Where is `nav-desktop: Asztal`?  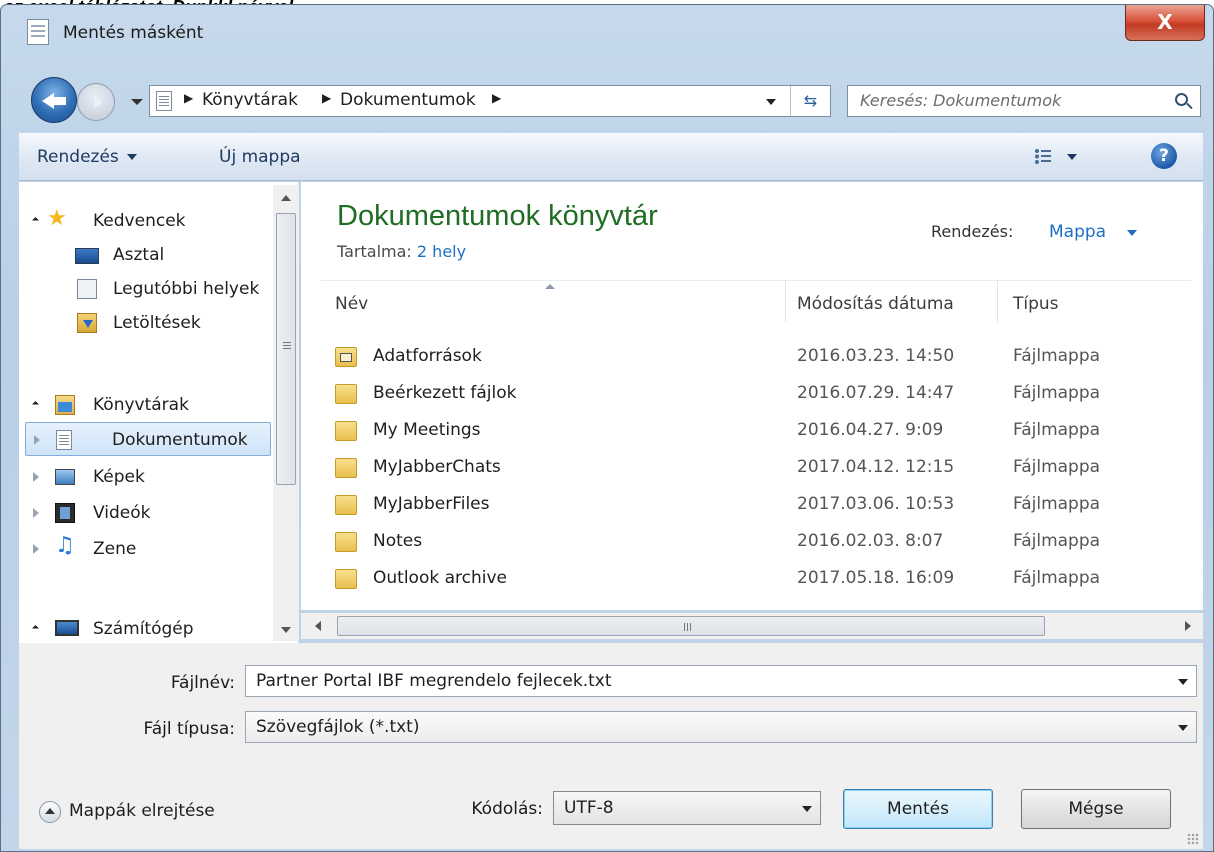
nav-desktop: Asztal is located at coordinates (154, 255).